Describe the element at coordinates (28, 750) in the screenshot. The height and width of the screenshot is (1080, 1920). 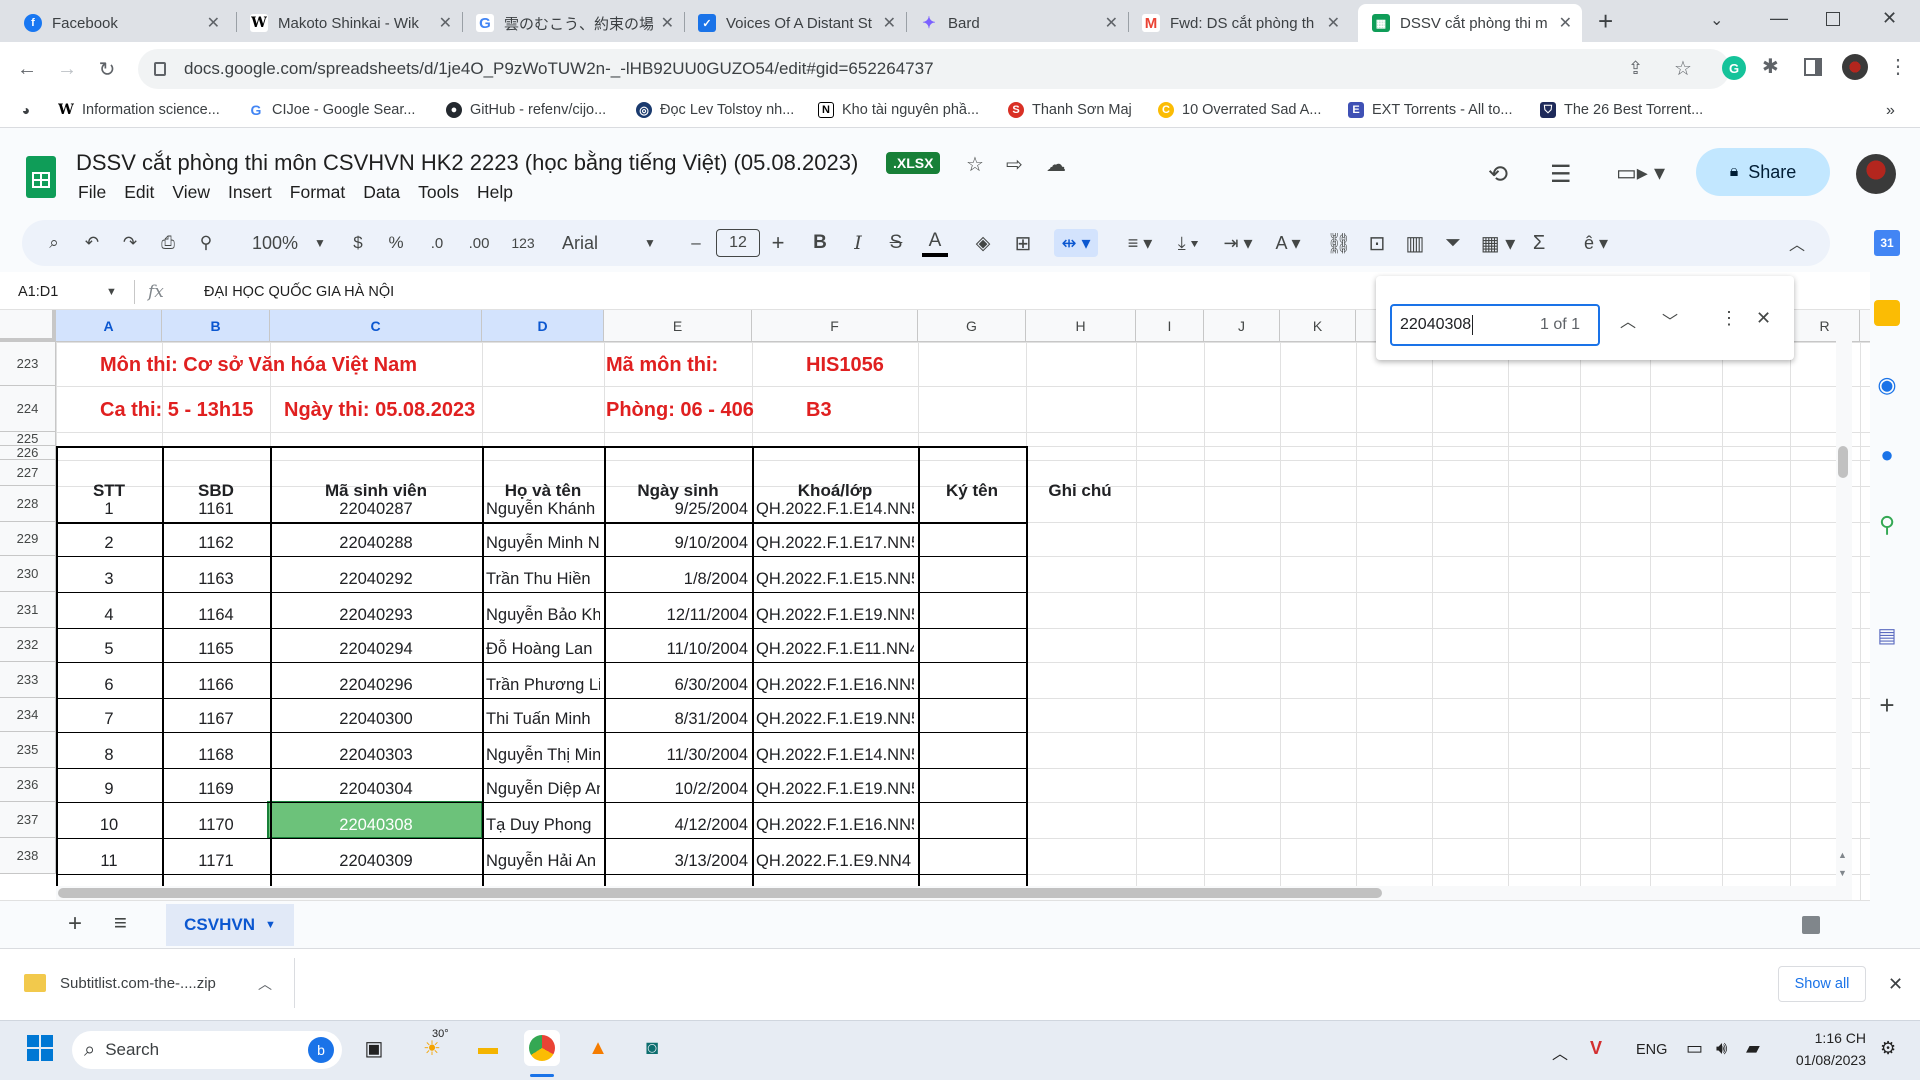
I see `row-header: 235` at that location.